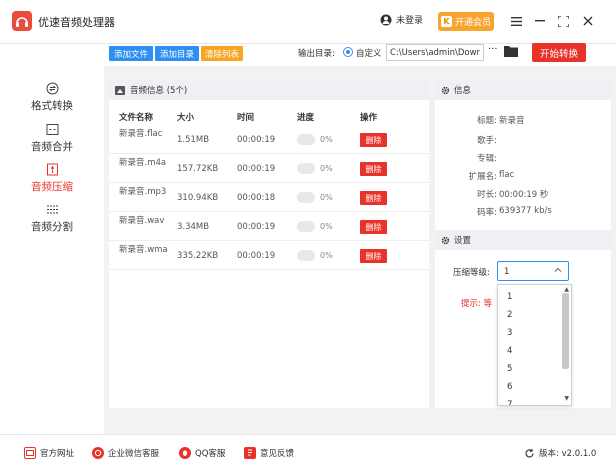  What do you see at coordinates (563, 21) in the screenshot?
I see `maximize-icon` at bounding box center [563, 21].